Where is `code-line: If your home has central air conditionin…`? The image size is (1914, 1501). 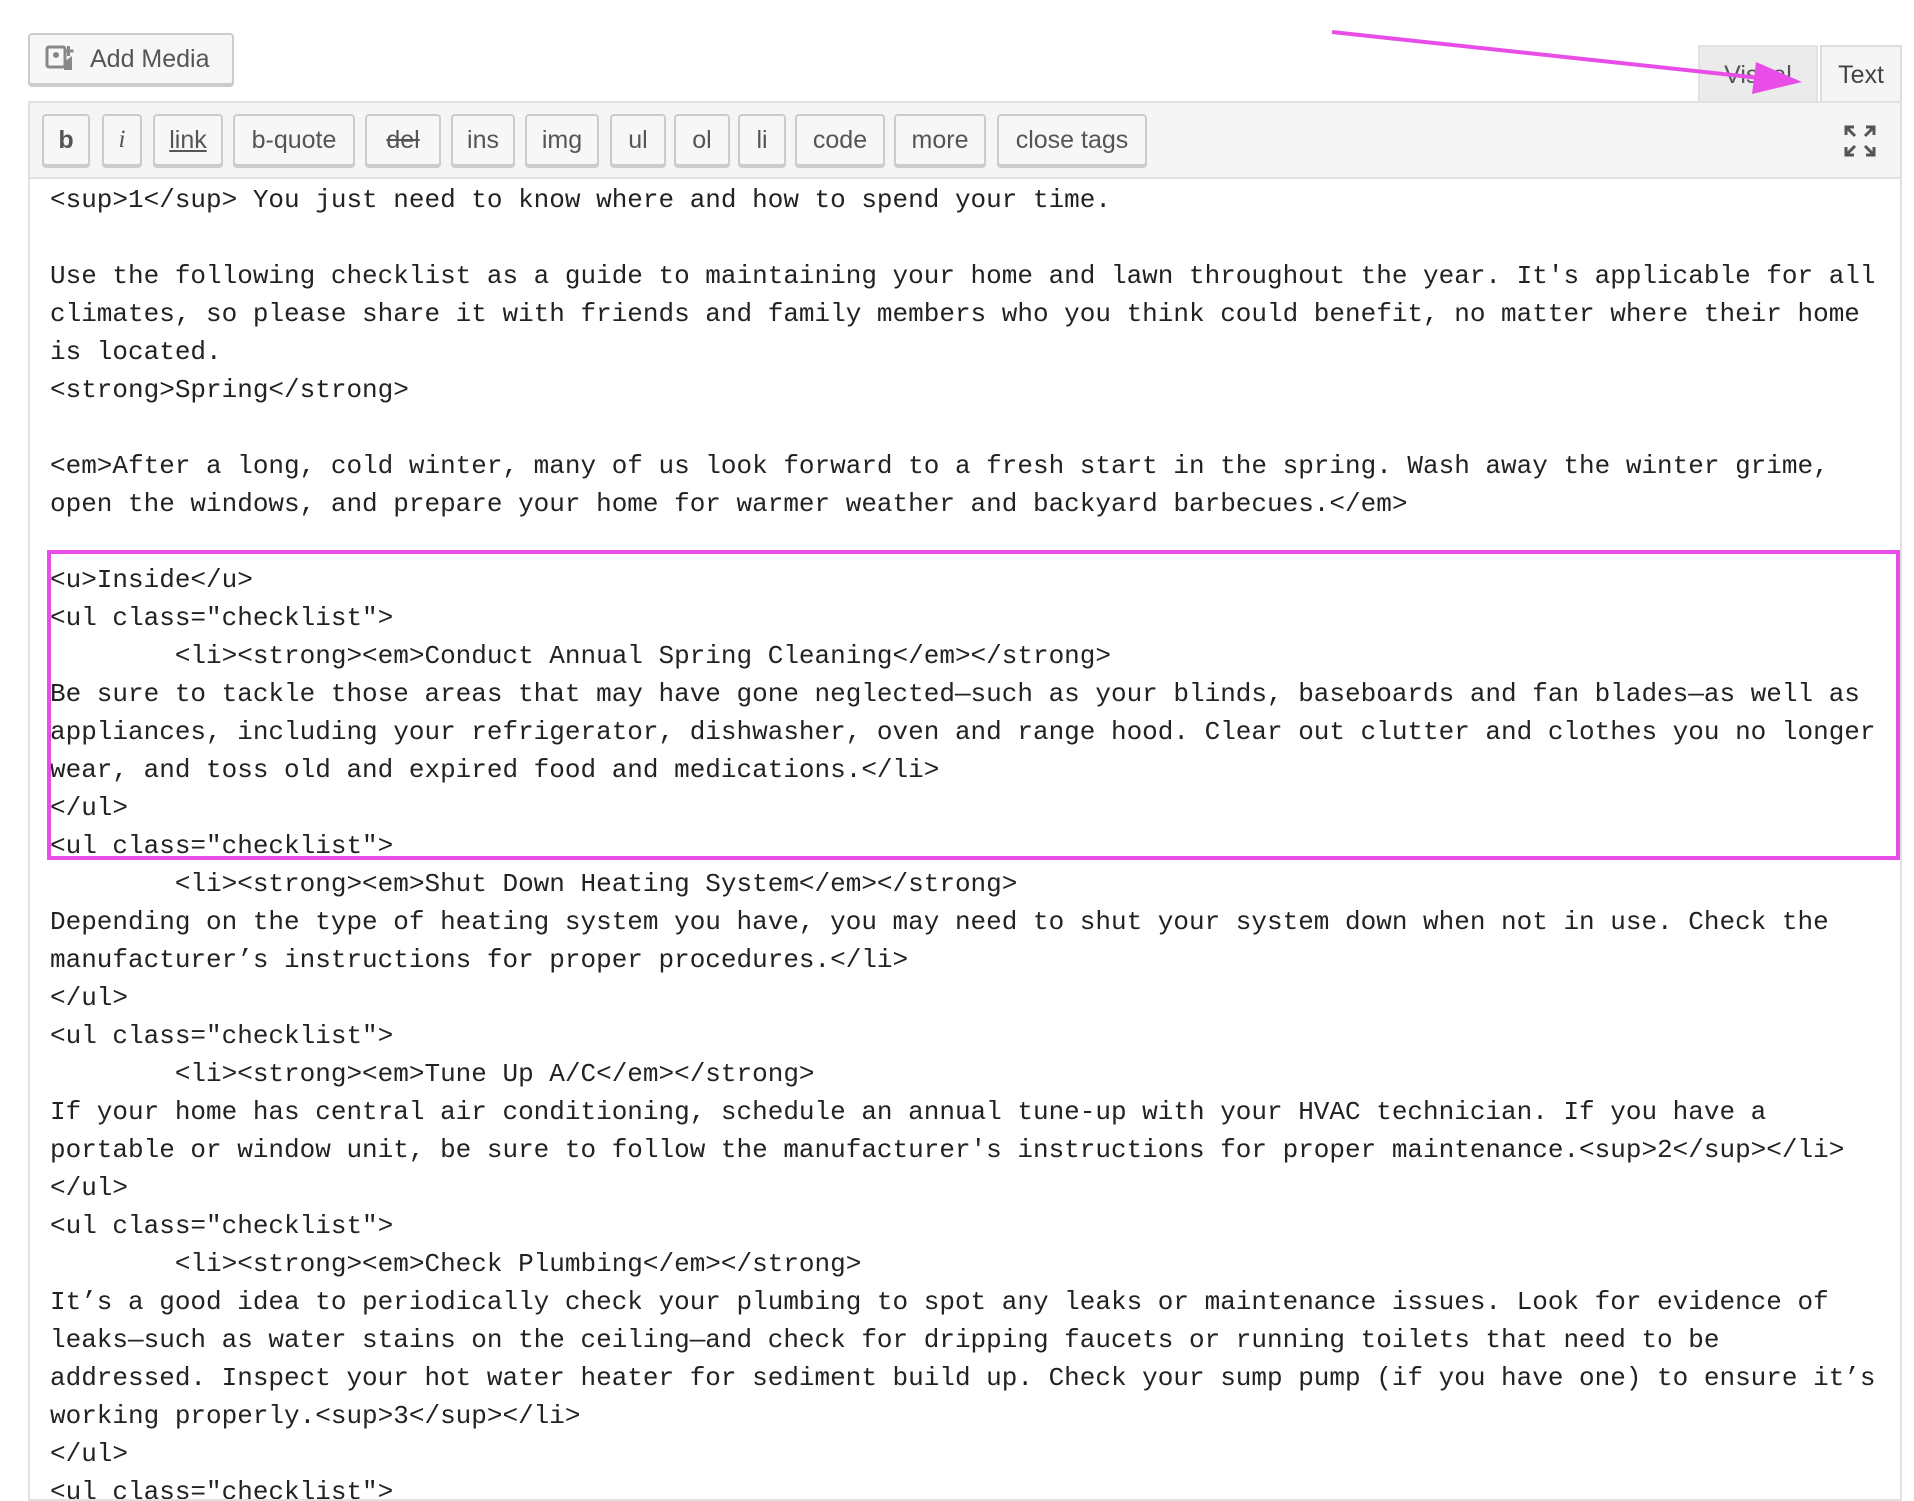 code-line: If your home has central air conditionin… is located at coordinates (908, 1112).